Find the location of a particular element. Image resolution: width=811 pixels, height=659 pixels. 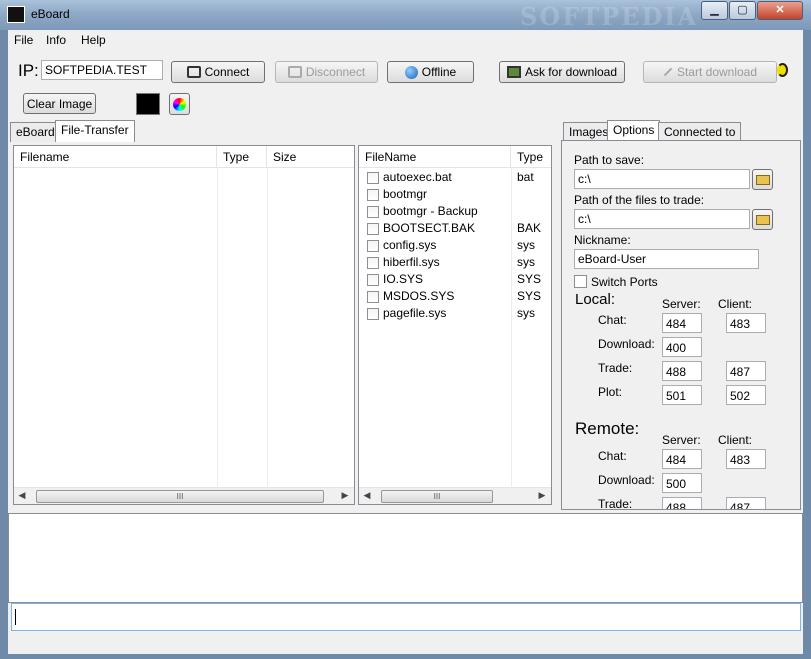

menu-info: Info is located at coordinates (56, 40).